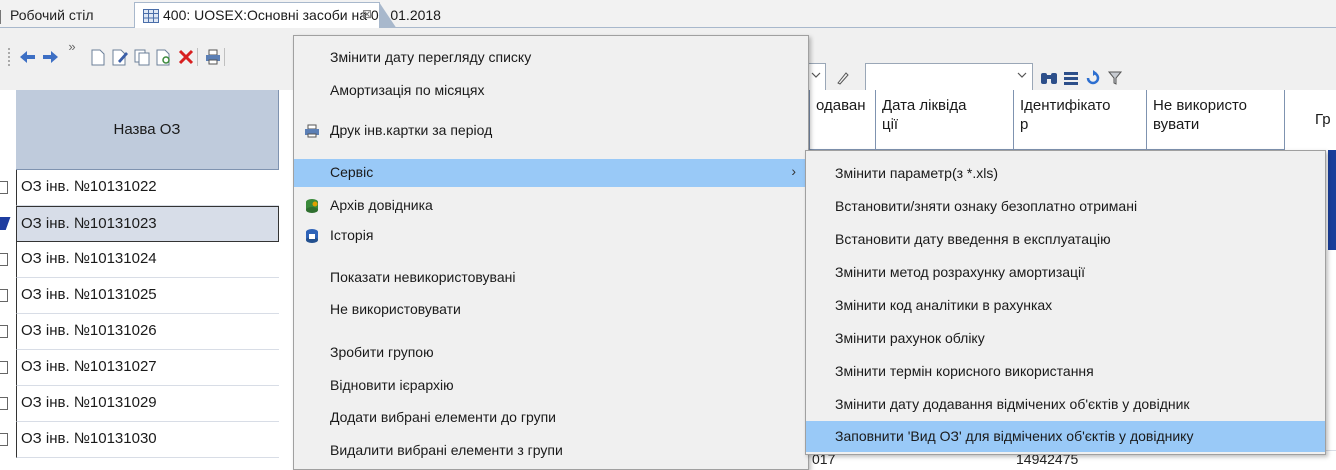 The height and width of the screenshot is (470, 1336). I want to click on row-name: ОЗ інв. №10131022, so click(147, 188).